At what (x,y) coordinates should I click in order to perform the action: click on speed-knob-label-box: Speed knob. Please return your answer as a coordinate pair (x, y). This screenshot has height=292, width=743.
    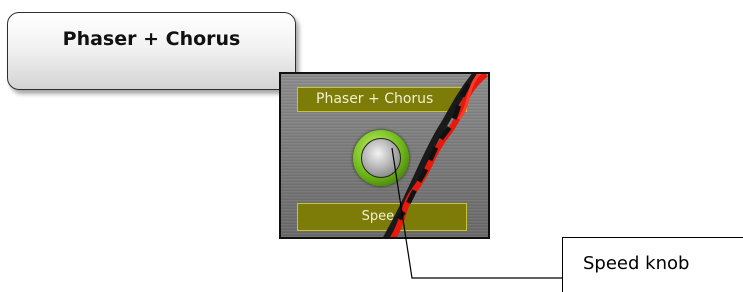
    Looking at the image, I should click on (652, 264).